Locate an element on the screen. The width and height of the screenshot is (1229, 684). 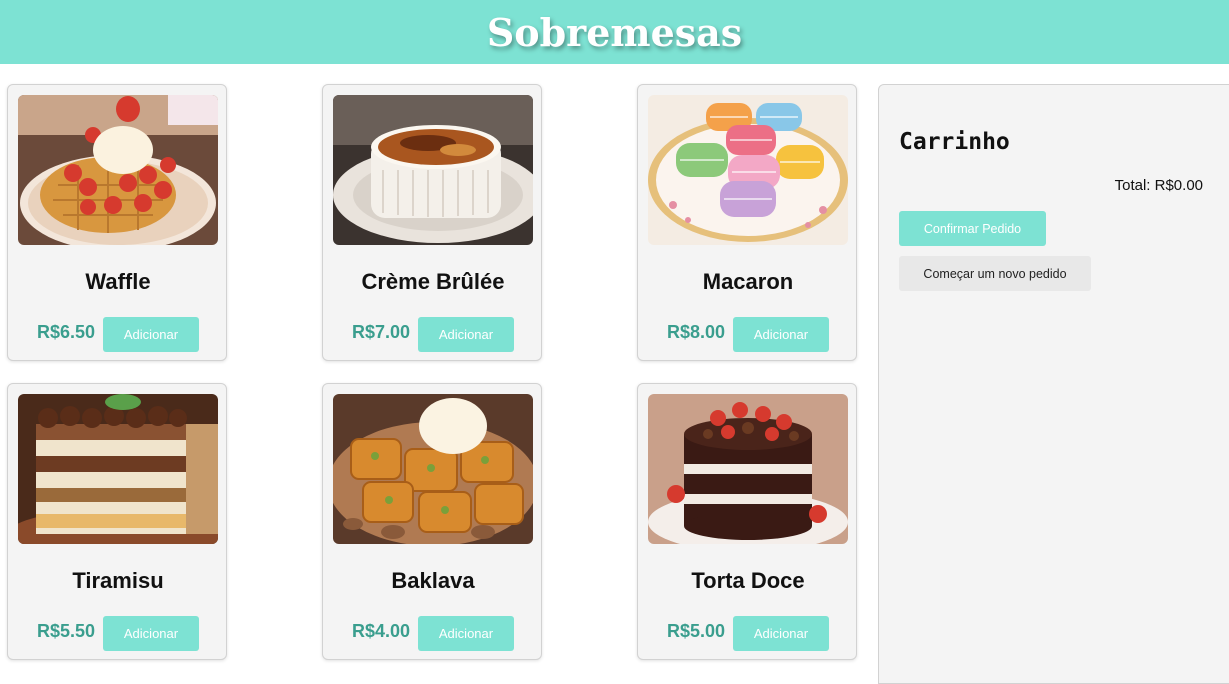
add-baklava-button: Adicionar is located at coordinates (466, 633).